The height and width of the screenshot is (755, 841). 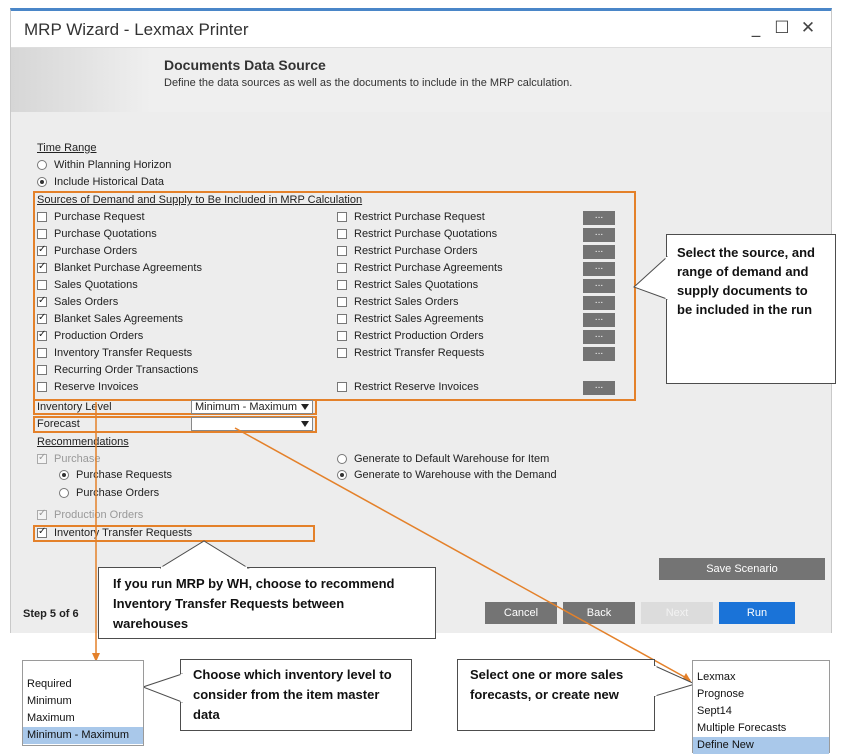 What do you see at coordinates (761, 694) in the screenshot?
I see `forecast-option: Prognose` at bounding box center [761, 694].